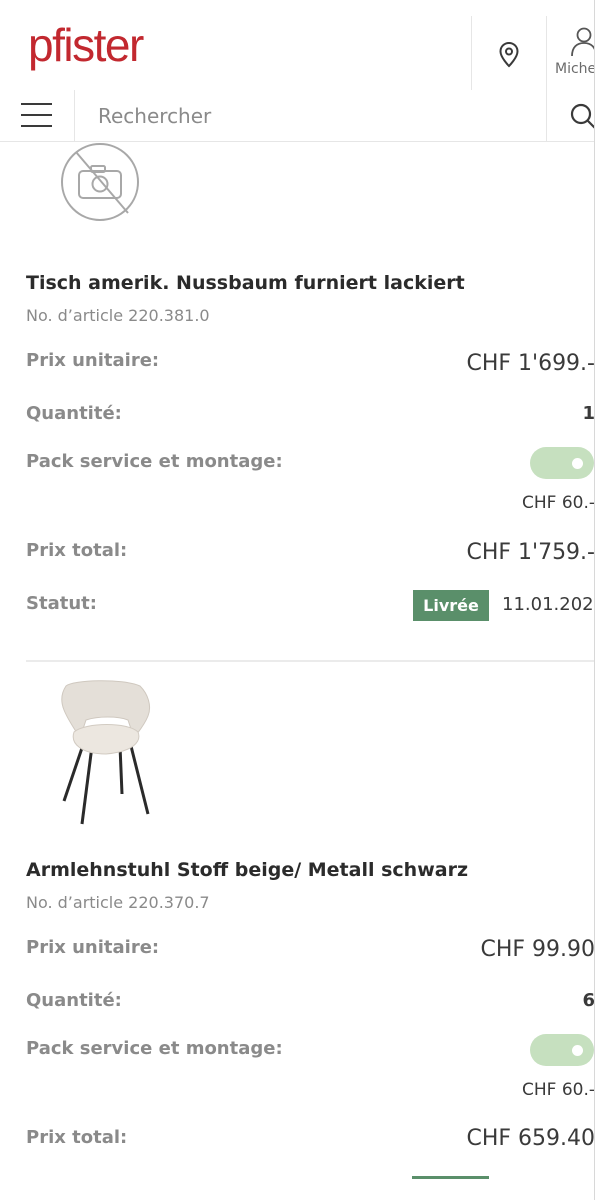  What do you see at coordinates (451, 605) in the screenshot?
I see `status-badge: Livrée` at bounding box center [451, 605].